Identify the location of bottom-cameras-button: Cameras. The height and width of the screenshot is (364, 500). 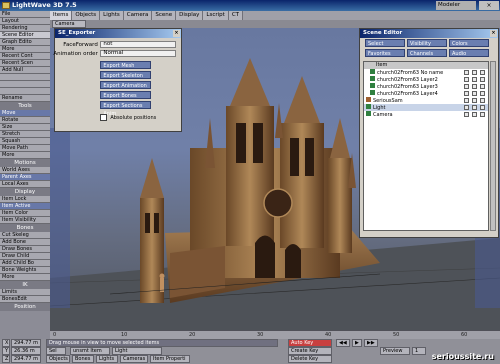
(134, 359).